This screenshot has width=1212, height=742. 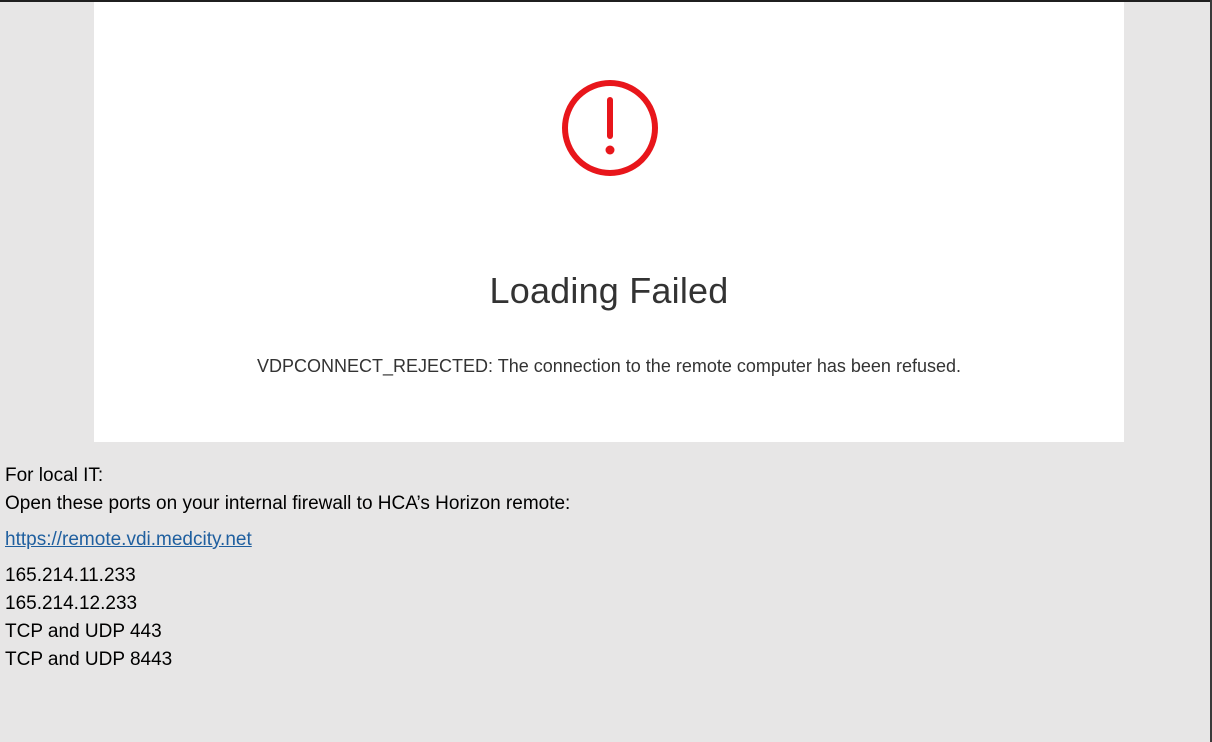 What do you see at coordinates (610, 128) in the screenshot?
I see `exclamation-circle-icon` at bounding box center [610, 128].